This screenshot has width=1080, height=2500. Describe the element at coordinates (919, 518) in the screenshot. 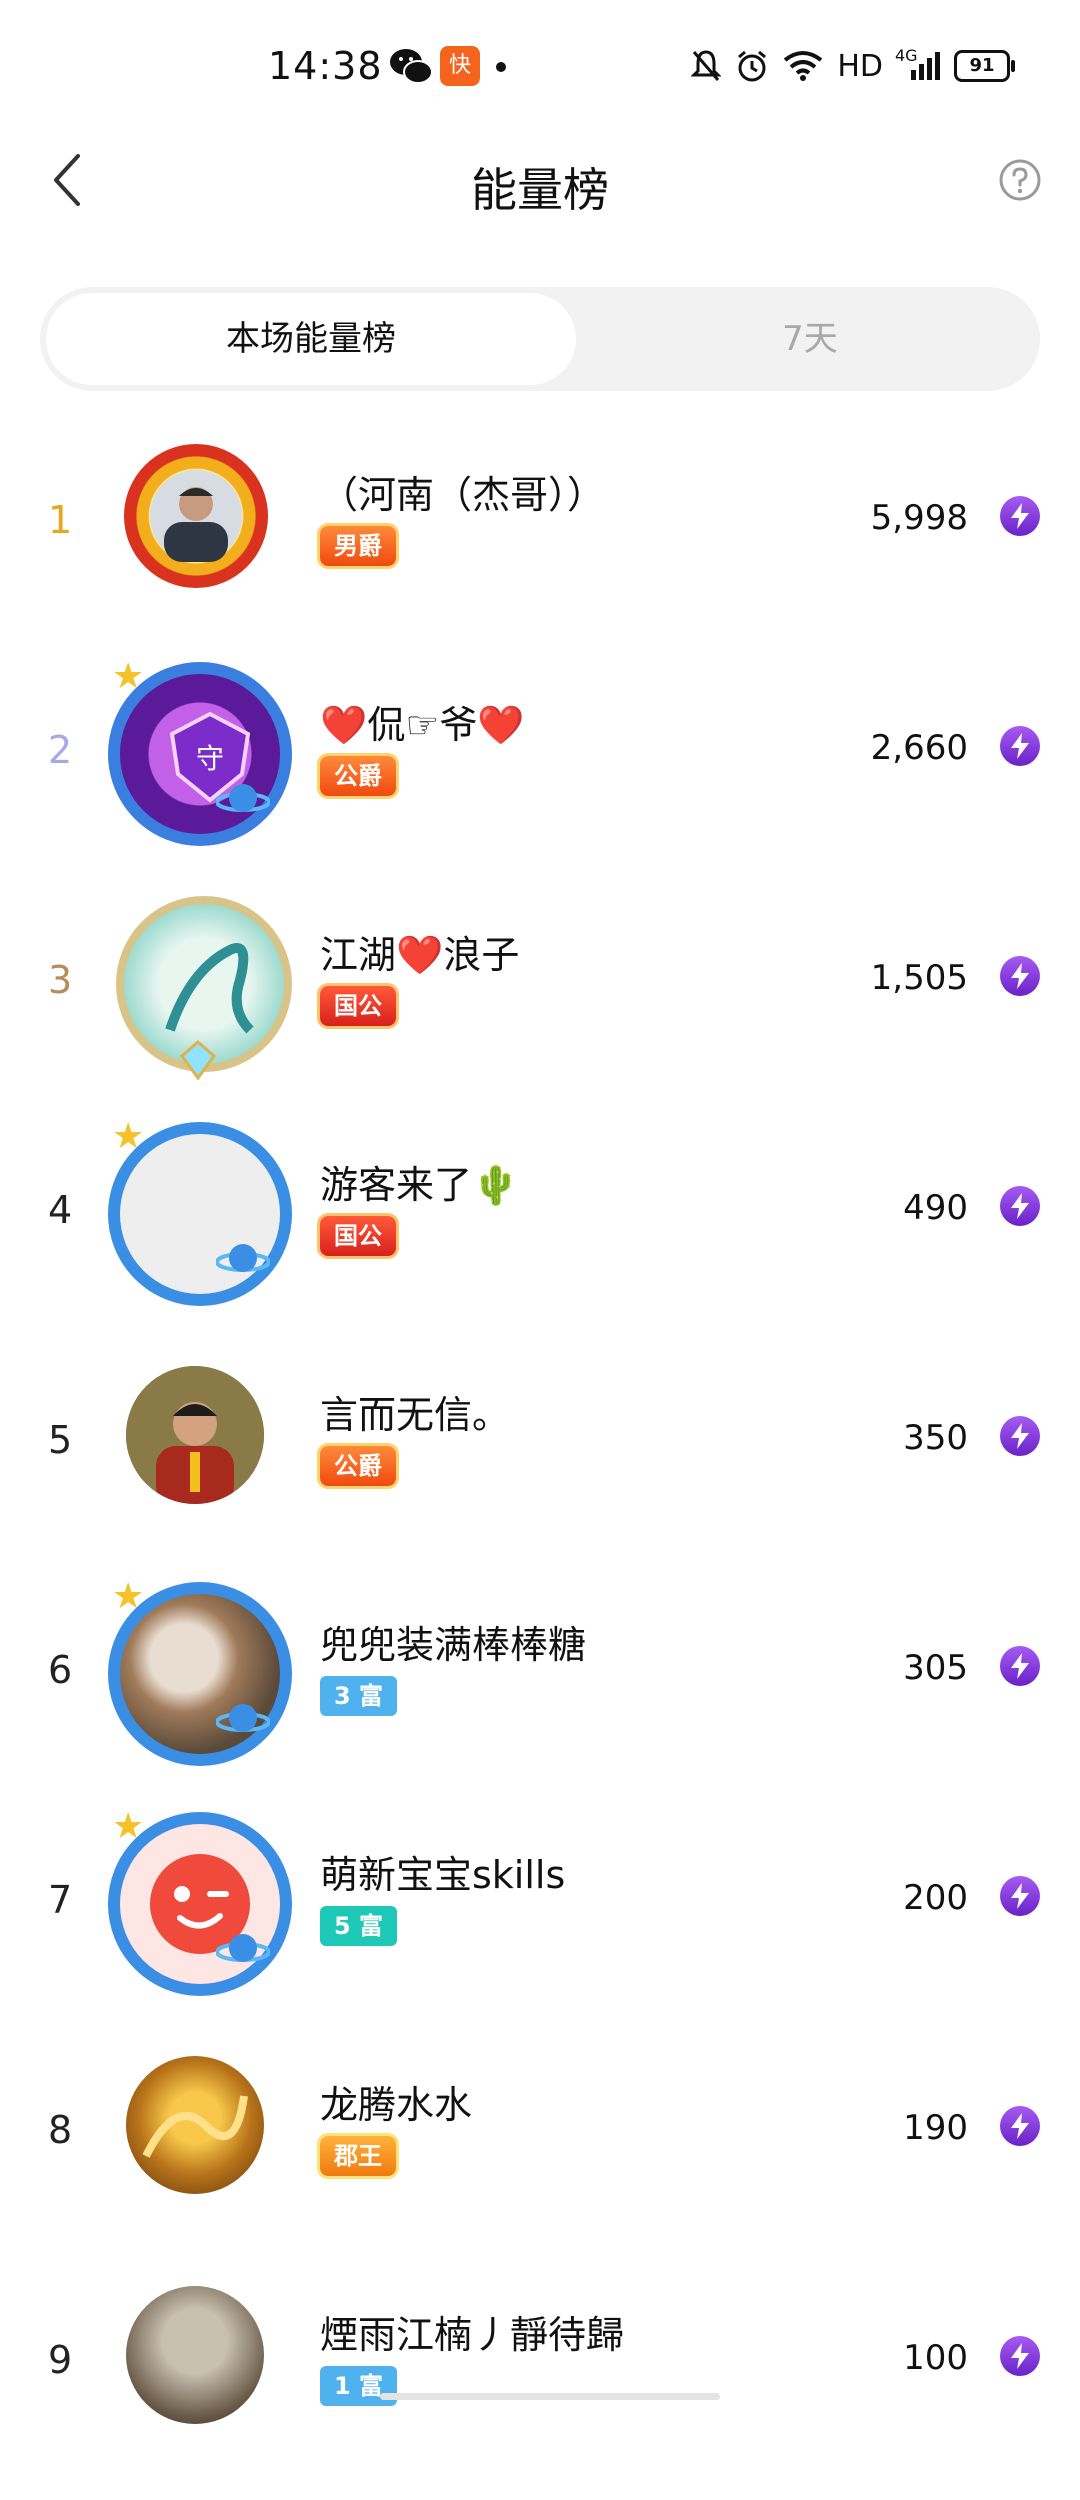

I see `energy-score: 5,998` at that location.